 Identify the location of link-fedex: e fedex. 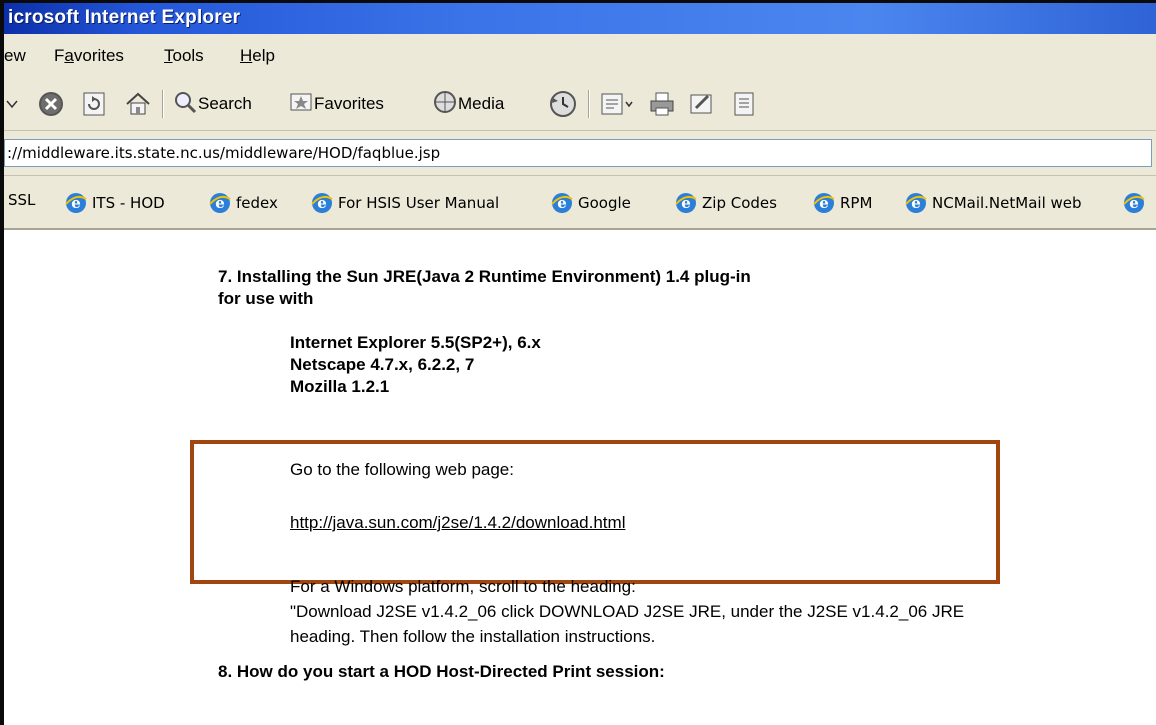
(243, 203).